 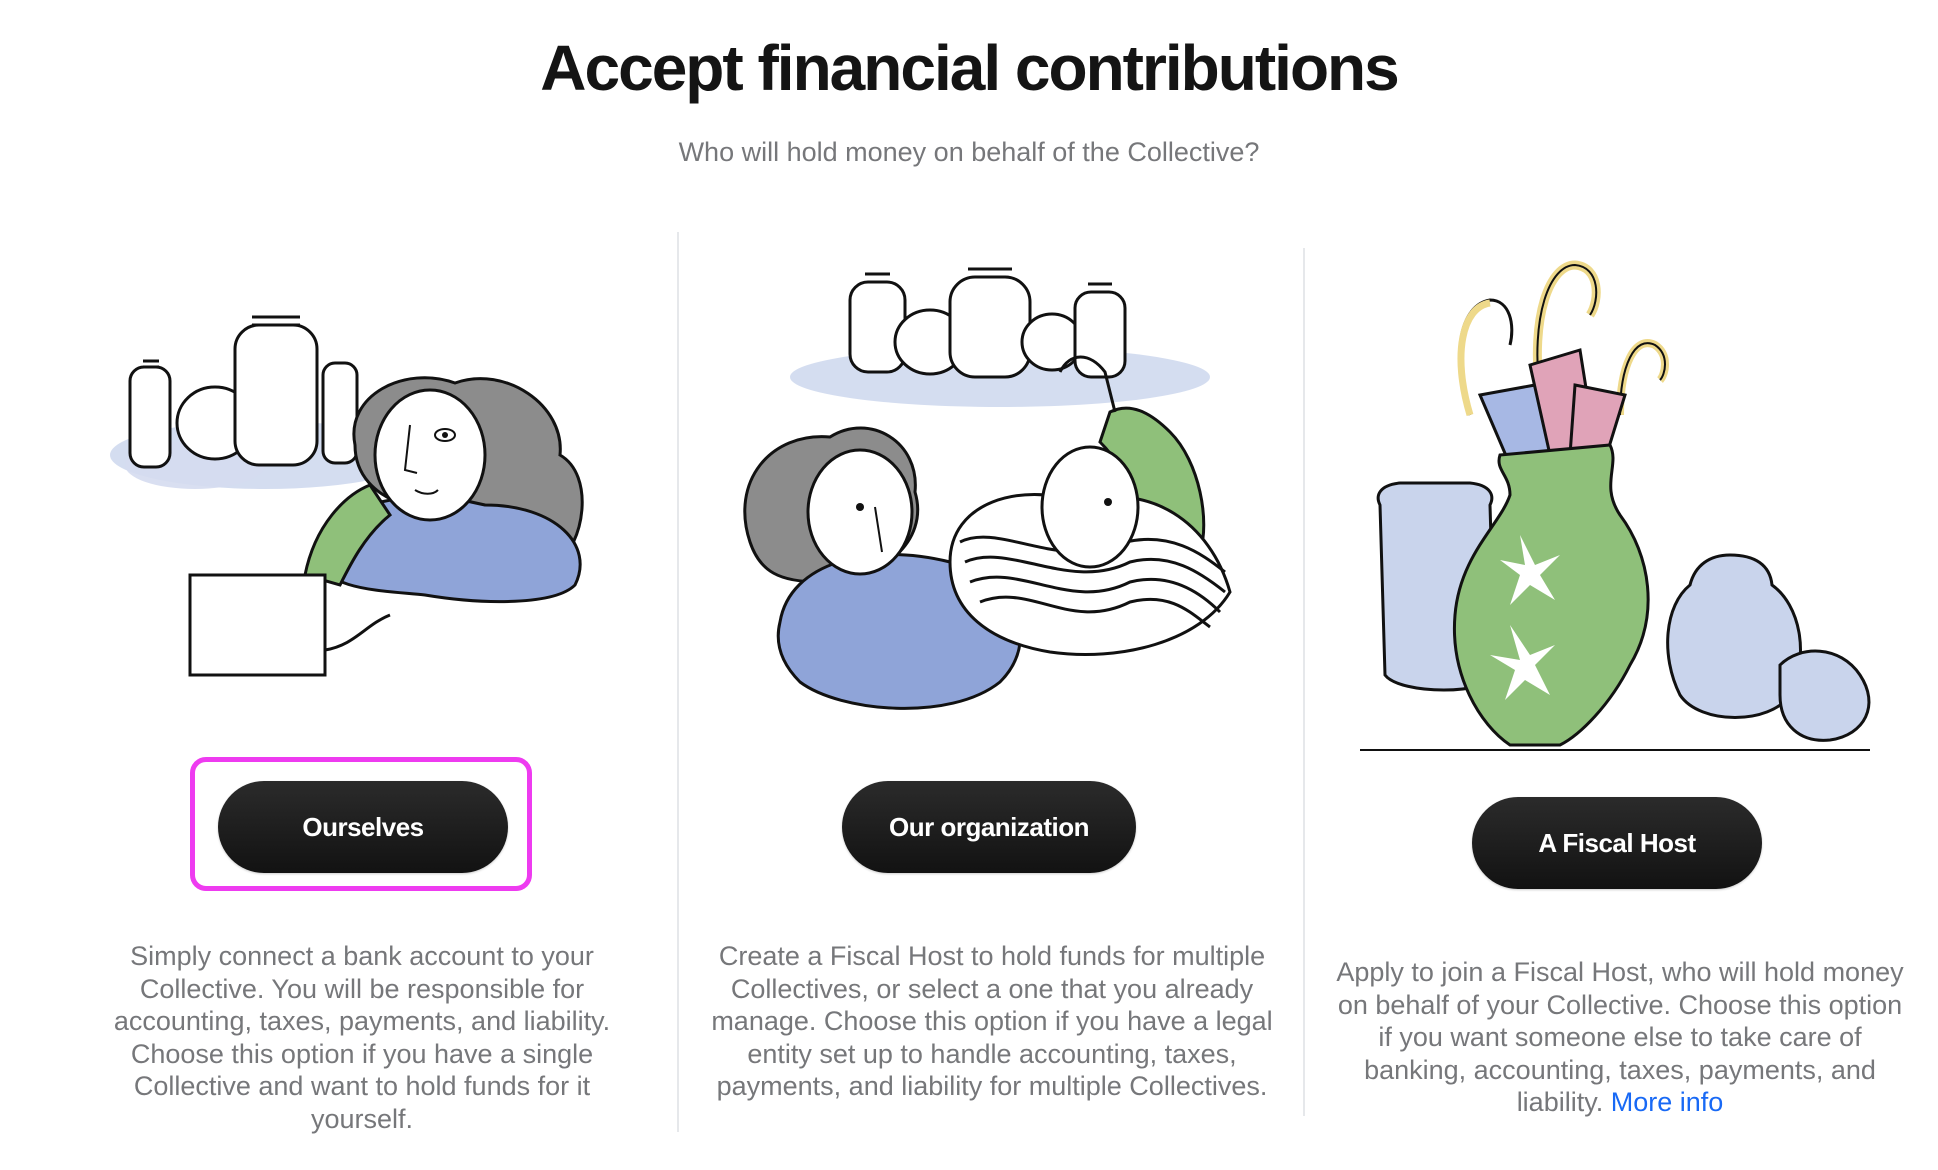 I want to click on ourselves-button: Ourselves, so click(x=363, y=827).